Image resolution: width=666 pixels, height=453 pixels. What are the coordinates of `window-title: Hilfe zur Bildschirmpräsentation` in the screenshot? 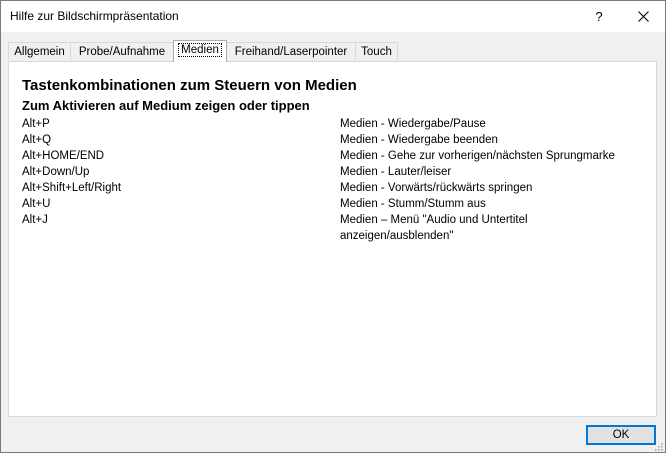 It's located at (94, 16).